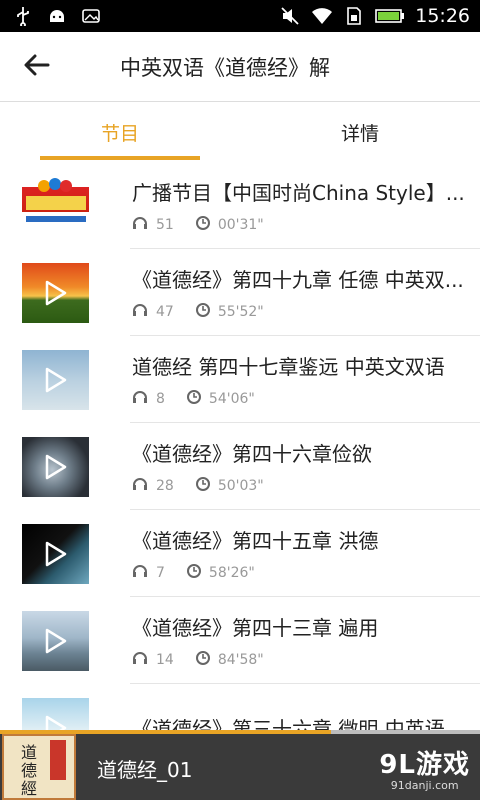  I want to click on now-playing-title: 道德经_01, so click(145, 770).